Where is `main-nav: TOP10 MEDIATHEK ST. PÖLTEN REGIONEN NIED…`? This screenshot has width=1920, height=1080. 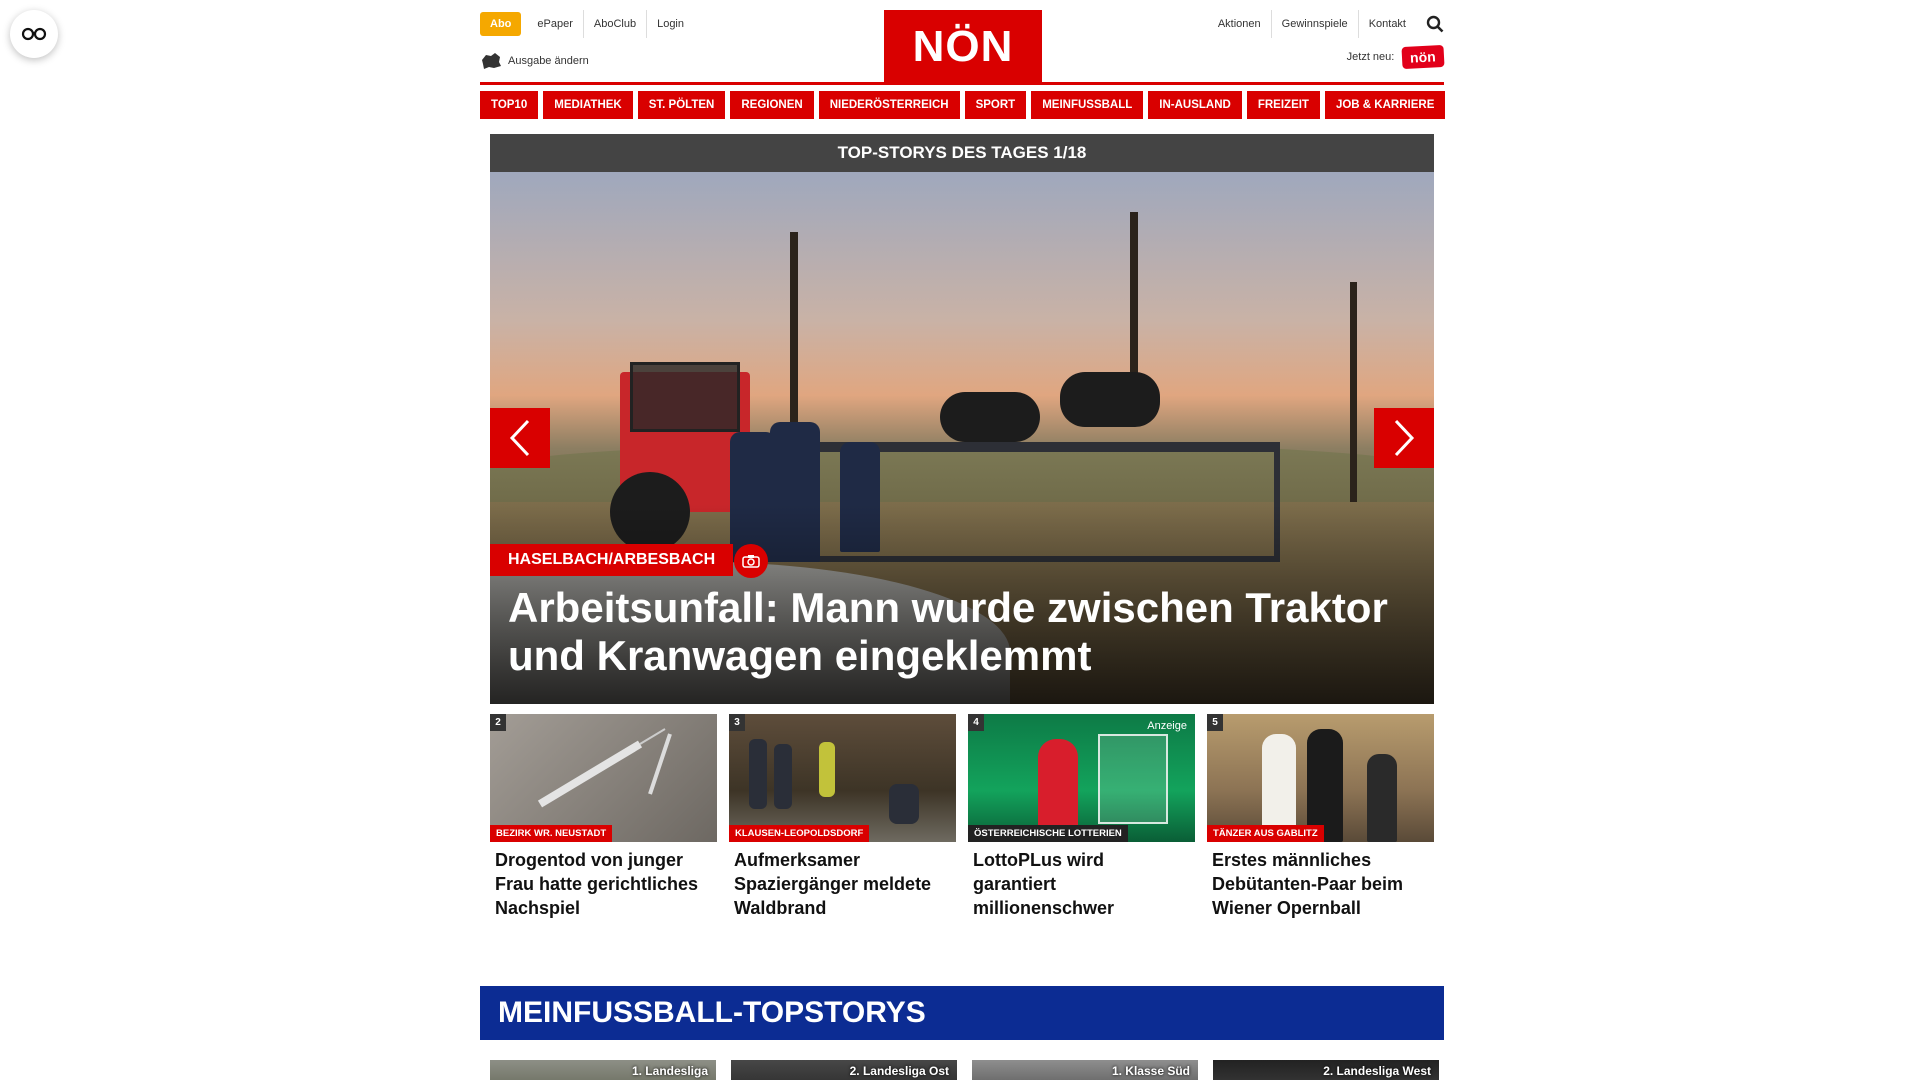 main-nav: TOP10 MEDIATHEK ST. PÖLTEN REGIONEN NIED… is located at coordinates (963, 105).